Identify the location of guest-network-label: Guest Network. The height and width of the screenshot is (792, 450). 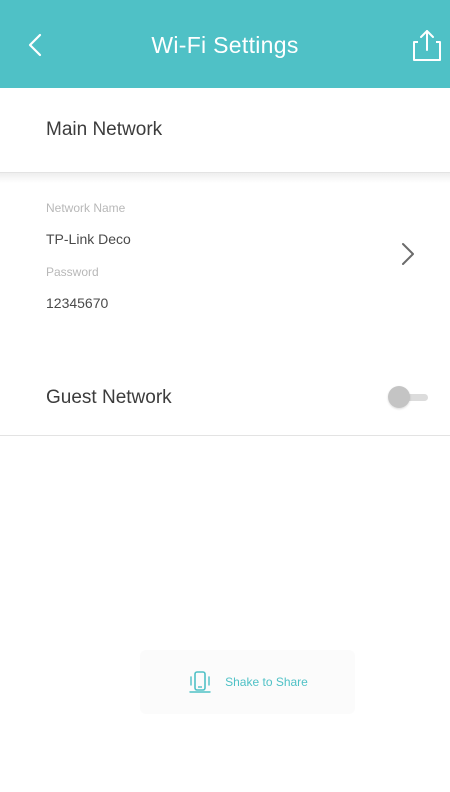
(109, 397).